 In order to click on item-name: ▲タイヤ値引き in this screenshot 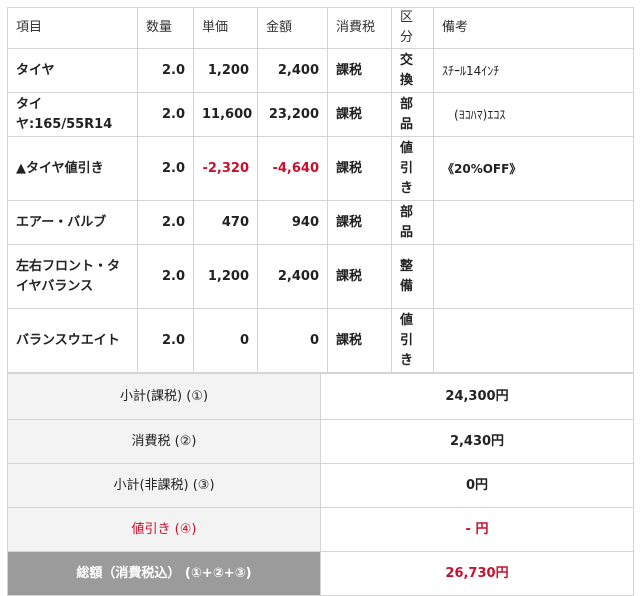, I will do `click(72, 168)`.